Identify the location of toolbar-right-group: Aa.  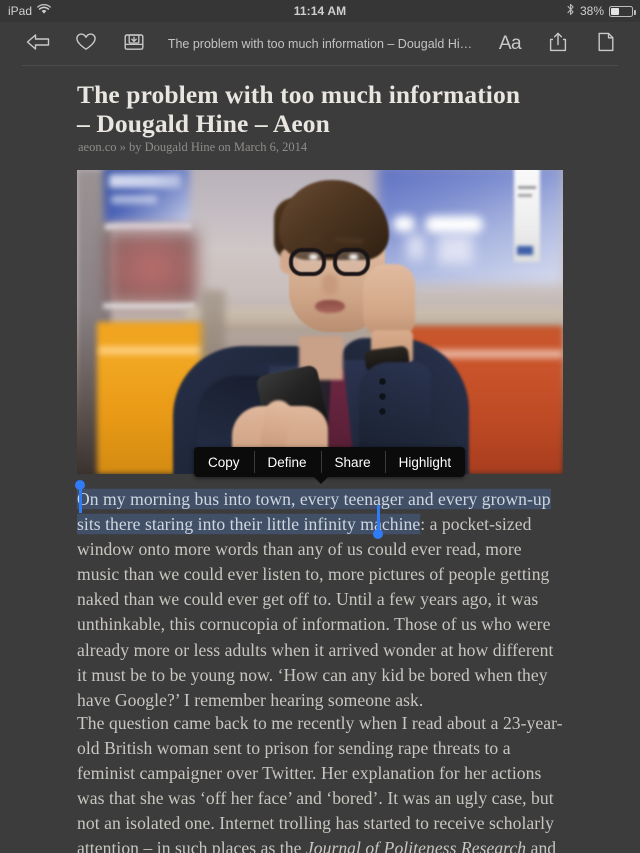
(558, 44).